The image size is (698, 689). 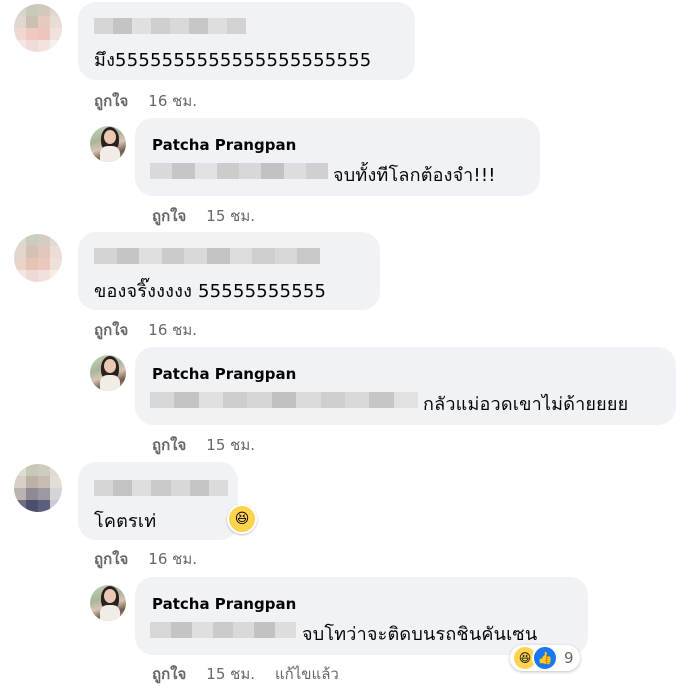 I want to click on comment-text: มึง5555555555555555555555, so click(x=233, y=60).